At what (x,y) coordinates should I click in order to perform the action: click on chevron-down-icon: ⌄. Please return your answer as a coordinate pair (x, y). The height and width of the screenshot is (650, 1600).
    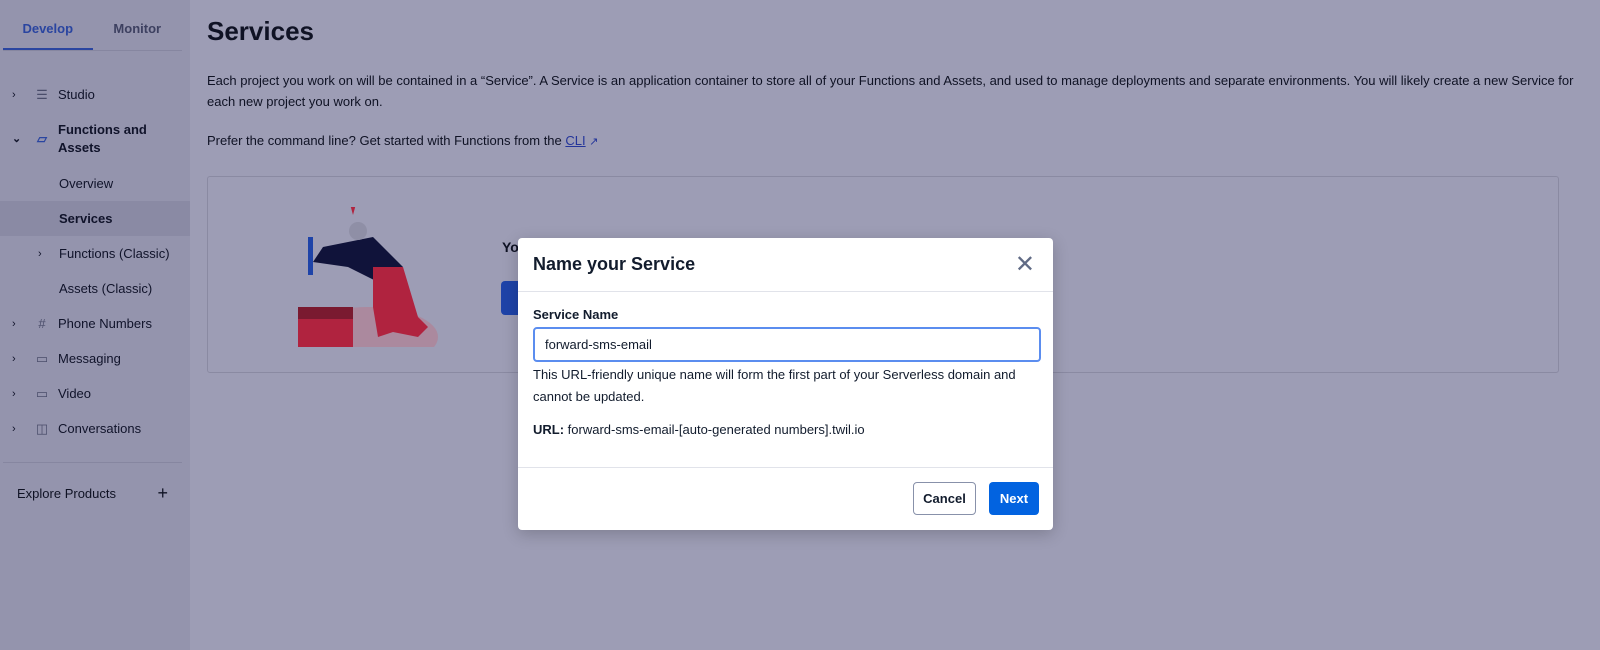
    Looking at the image, I should click on (17, 139).